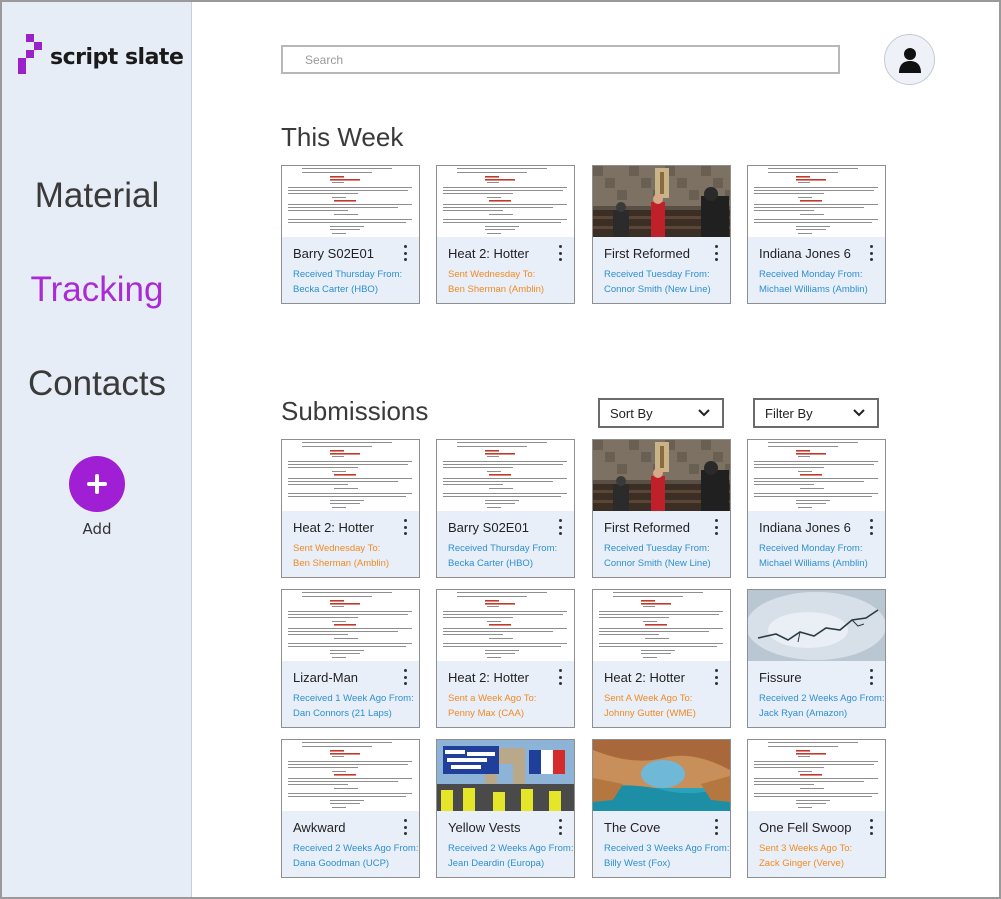 The width and height of the screenshot is (1001, 899). Describe the element at coordinates (648, 698) in the screenshot. I see `card-status-line: Sent A Week Ago To:` at that location.